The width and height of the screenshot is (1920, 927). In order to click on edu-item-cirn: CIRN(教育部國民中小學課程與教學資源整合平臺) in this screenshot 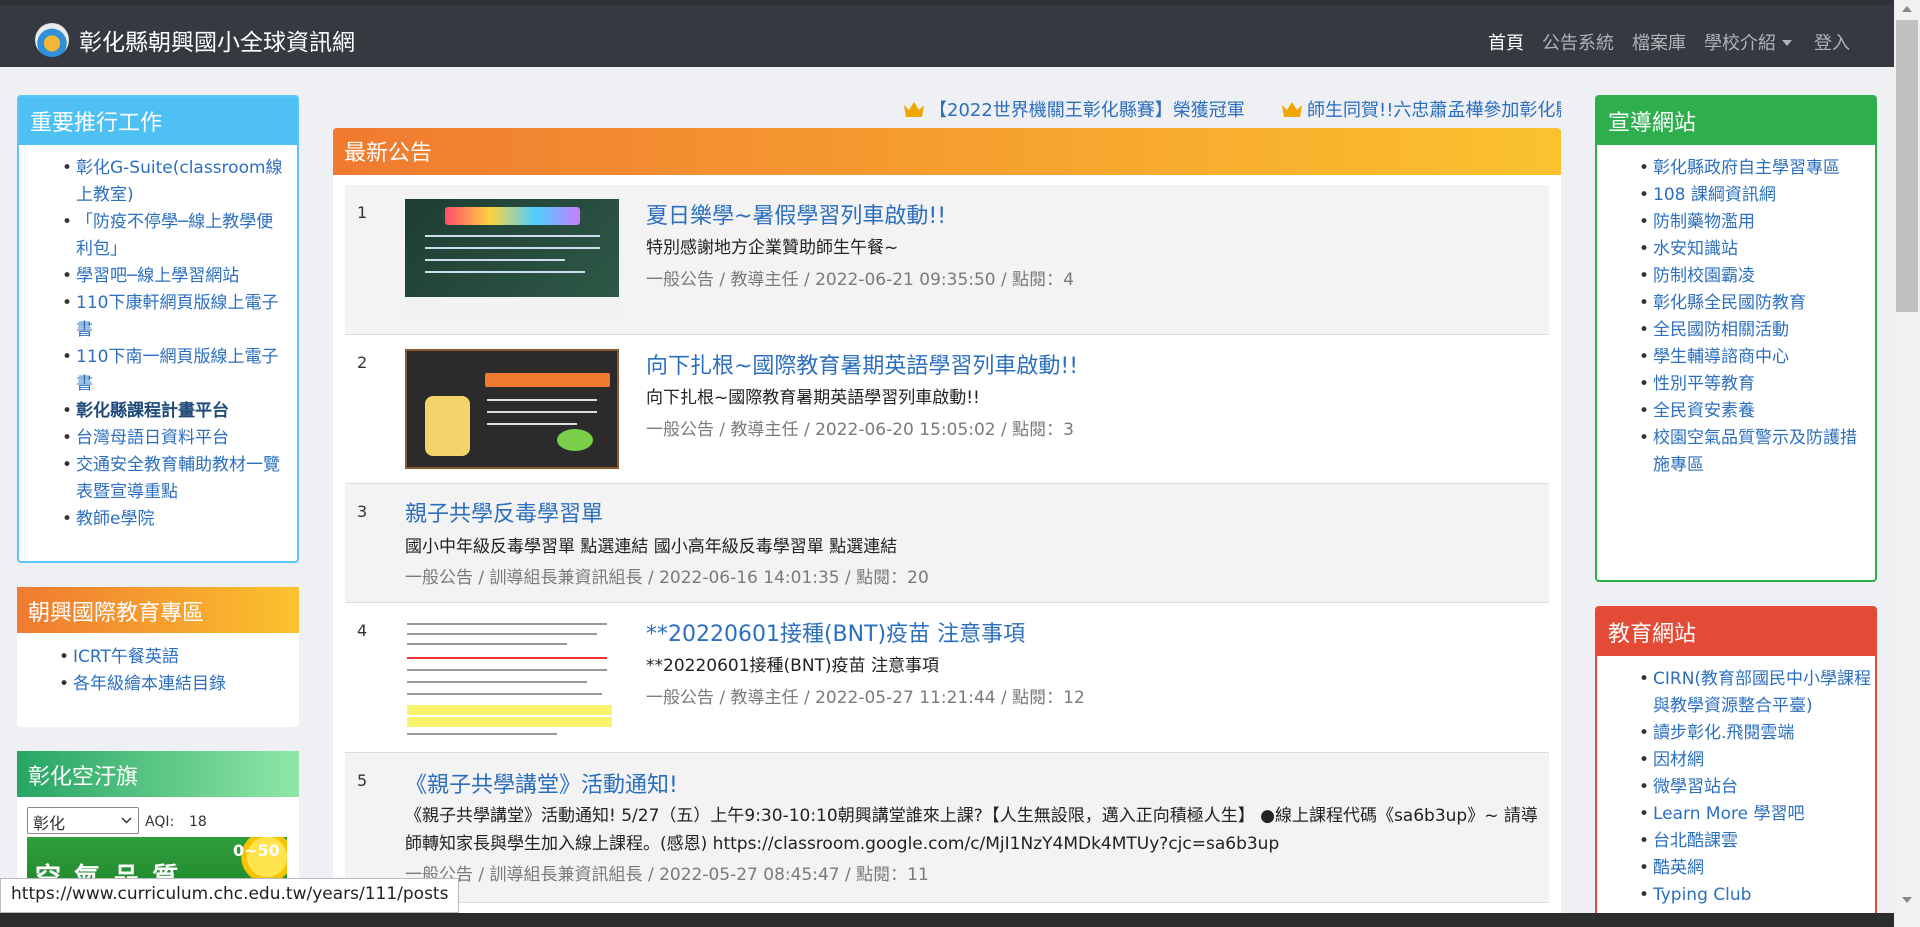, I will do `click(1756, 693)`.